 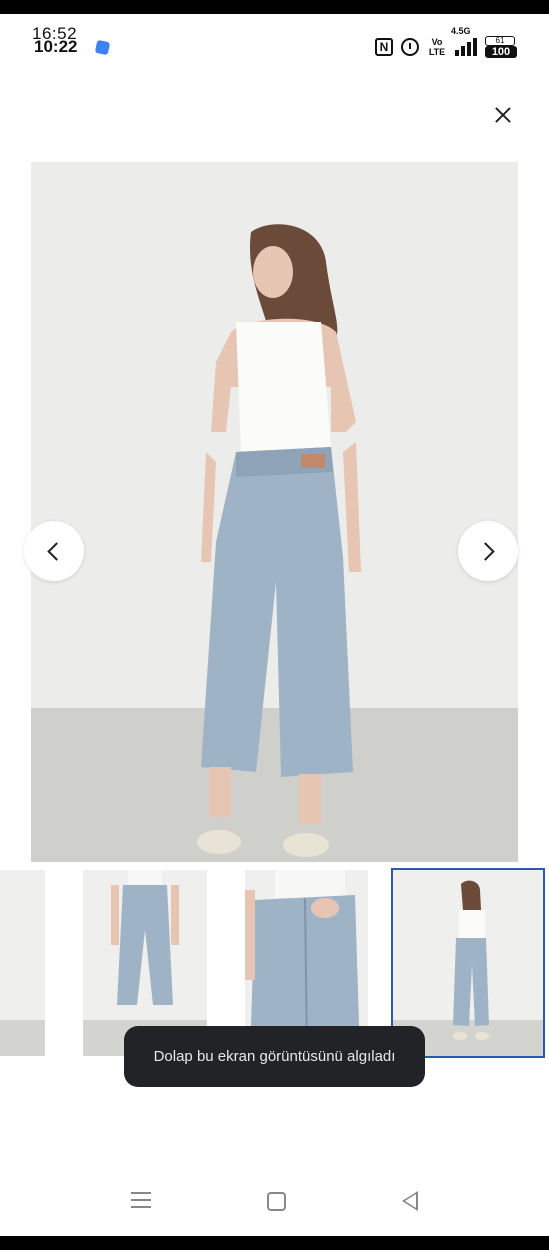 I want to click on previous-image-button, so click(x=54, y=551).